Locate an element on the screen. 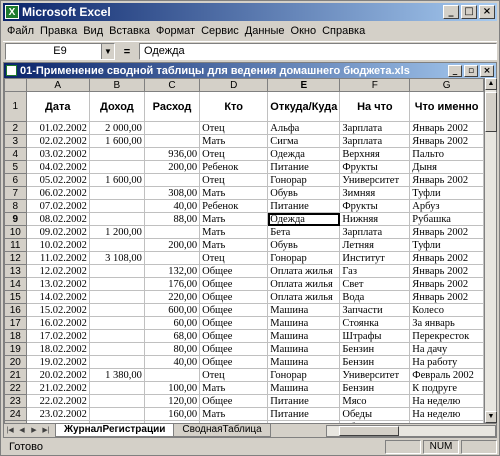 The height and width of the screenshot is (456, 500). data-cell: 22.02.2002 is located at coordinates (57, 401).